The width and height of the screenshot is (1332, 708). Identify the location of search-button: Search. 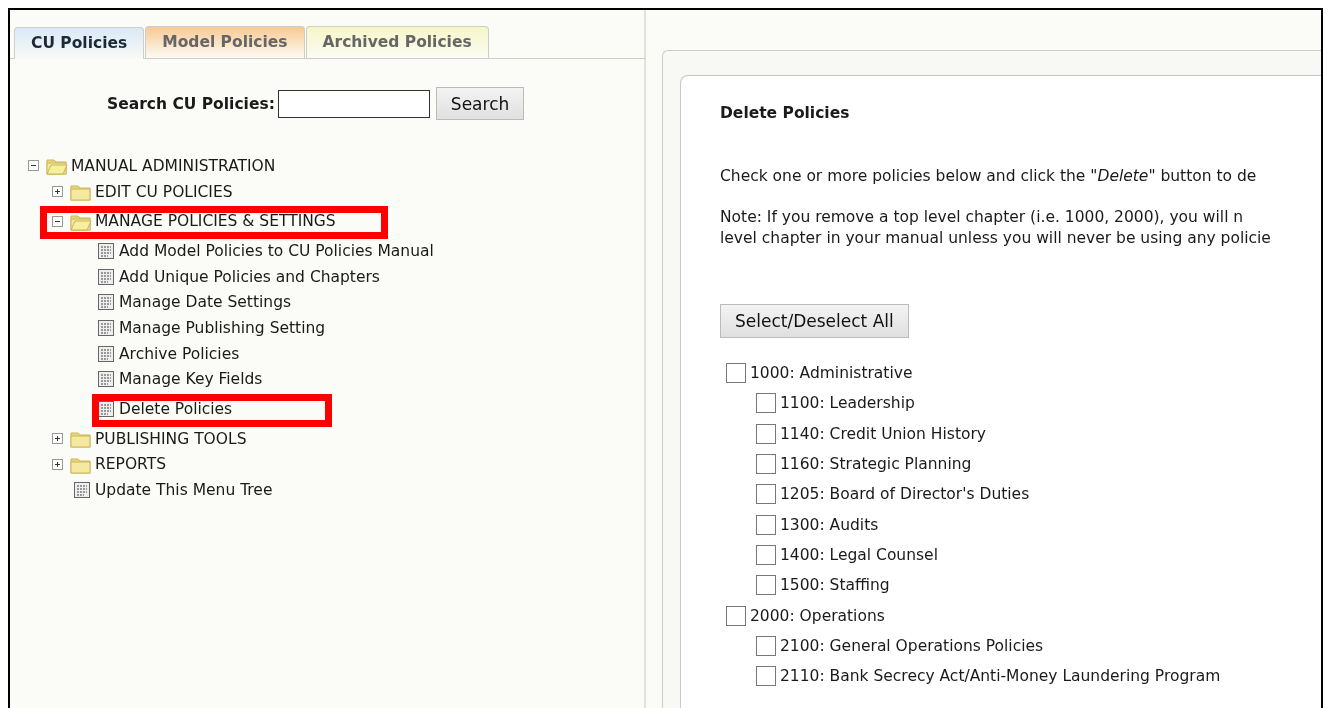
(480, 103).